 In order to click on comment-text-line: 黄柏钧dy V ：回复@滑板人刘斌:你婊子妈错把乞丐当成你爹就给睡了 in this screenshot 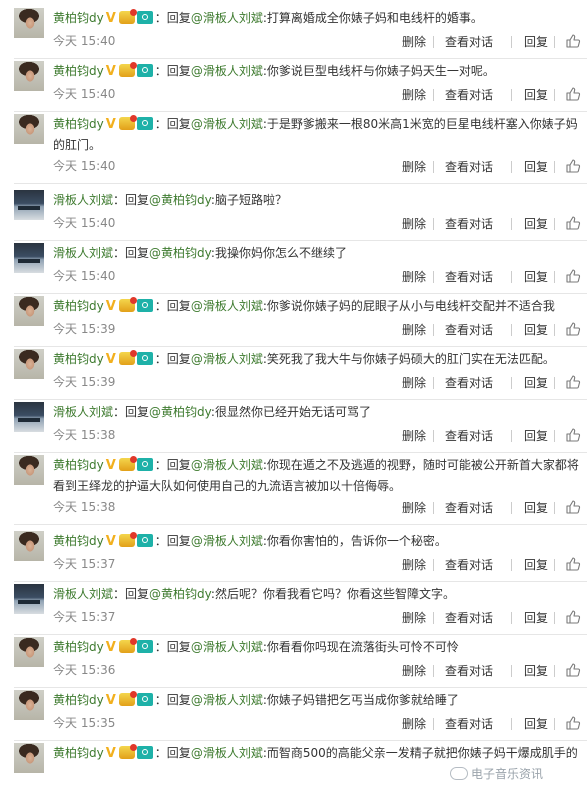, I will do `click(316, 700)`.